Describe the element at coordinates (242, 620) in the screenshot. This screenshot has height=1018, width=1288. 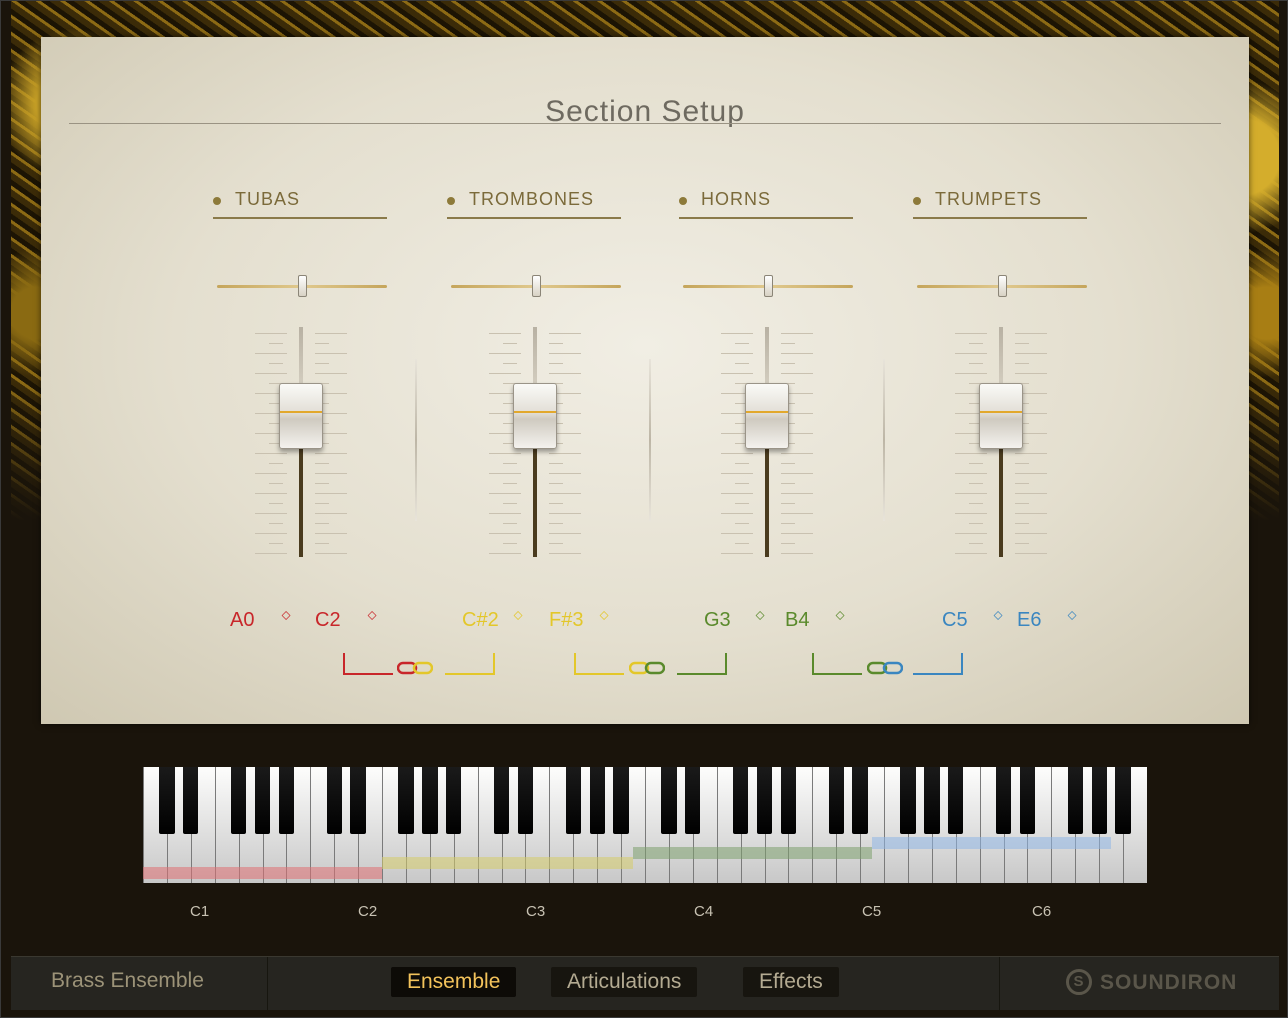
I see `tubas-low-note: A0` at that location.